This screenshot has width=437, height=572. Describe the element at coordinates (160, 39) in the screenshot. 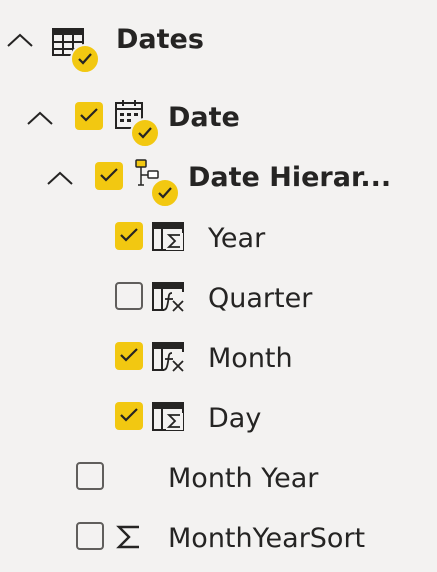

I see `tree-item-label: Dates` at that location.